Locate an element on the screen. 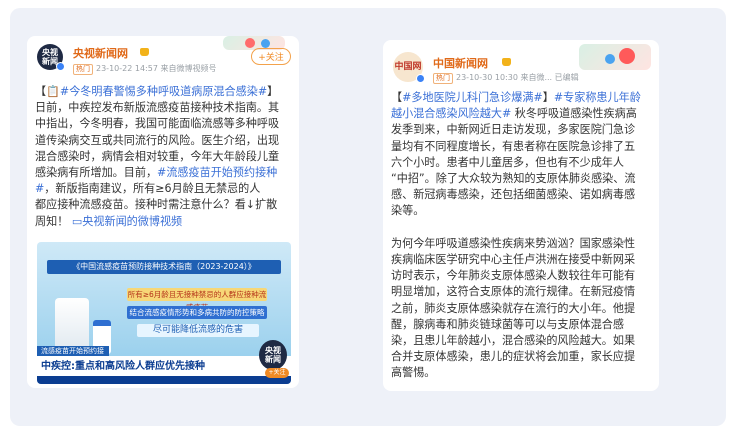 This screenshot has width=737, height=436. body-line: “中招”。除了大众较为熟知的支原体肺炎感染、流 is located at coordinates (523, 179).